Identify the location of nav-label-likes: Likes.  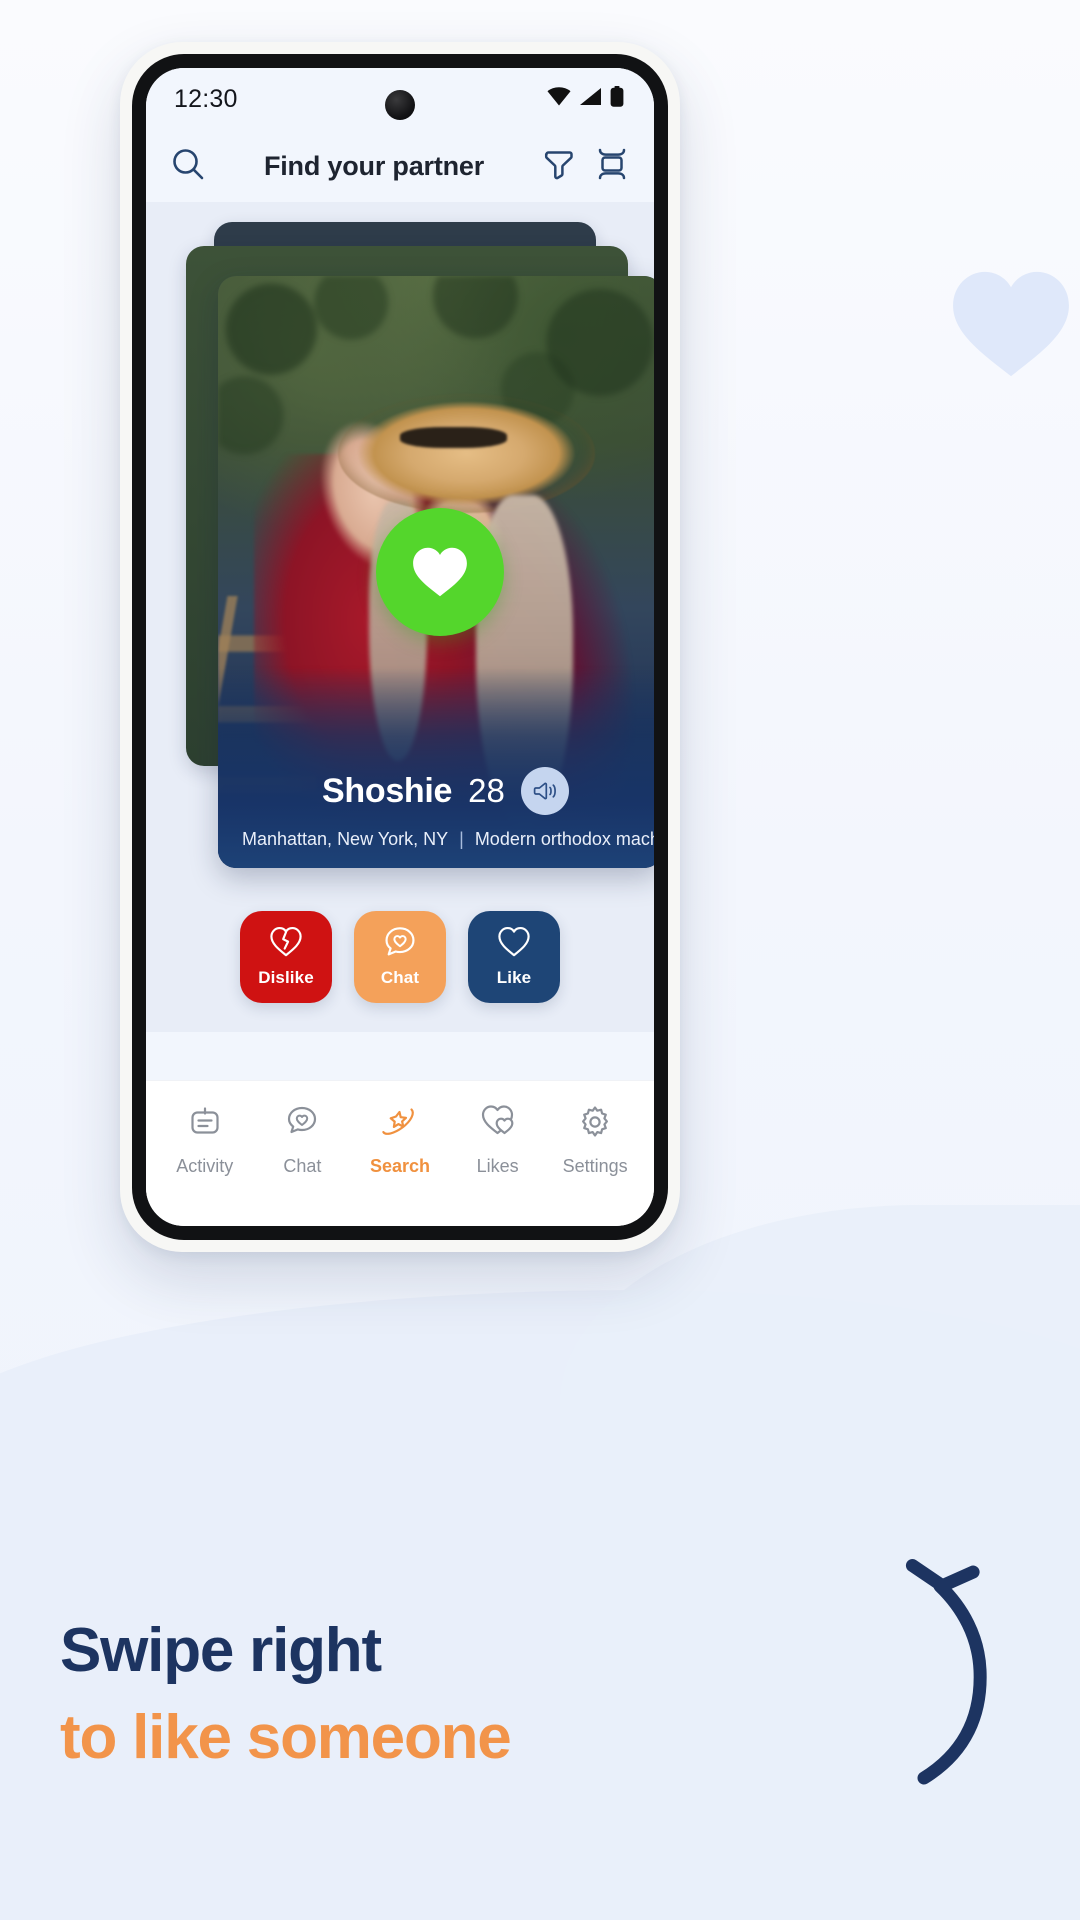
(497, 1166).